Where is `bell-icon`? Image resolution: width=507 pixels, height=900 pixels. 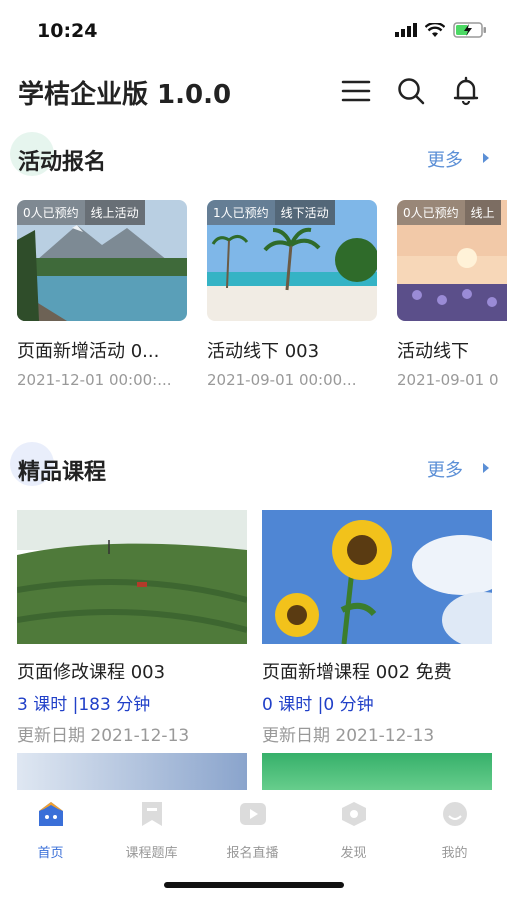
bell-icon is located at coordinates (466, 91).